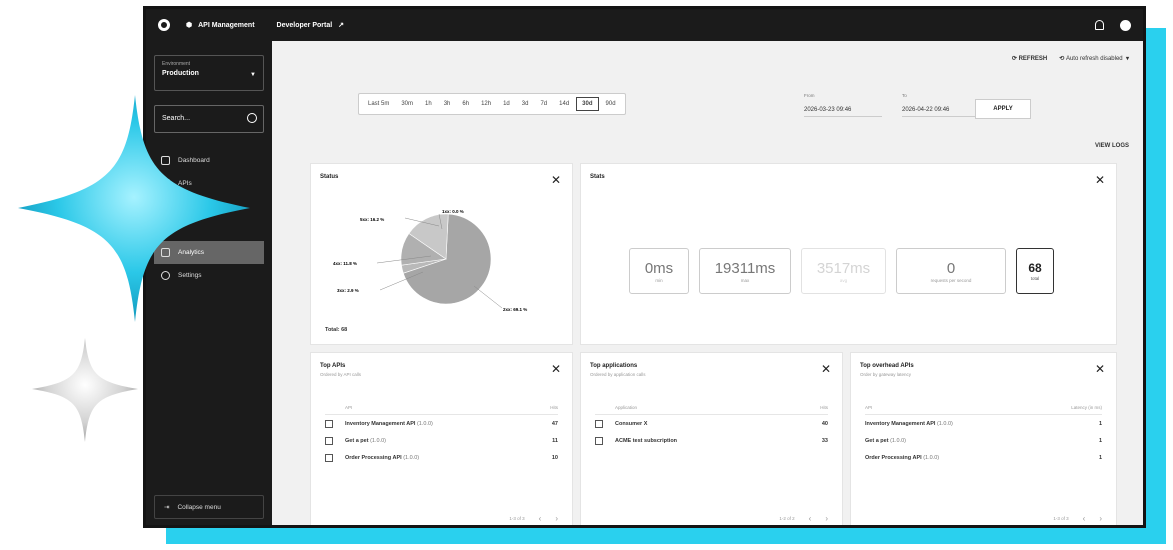  What do you see at coordinates (941, 105) in the screenshot?
I see `to-date-field: To 2026-04-22 09:46` at bounding box center [941, 105].